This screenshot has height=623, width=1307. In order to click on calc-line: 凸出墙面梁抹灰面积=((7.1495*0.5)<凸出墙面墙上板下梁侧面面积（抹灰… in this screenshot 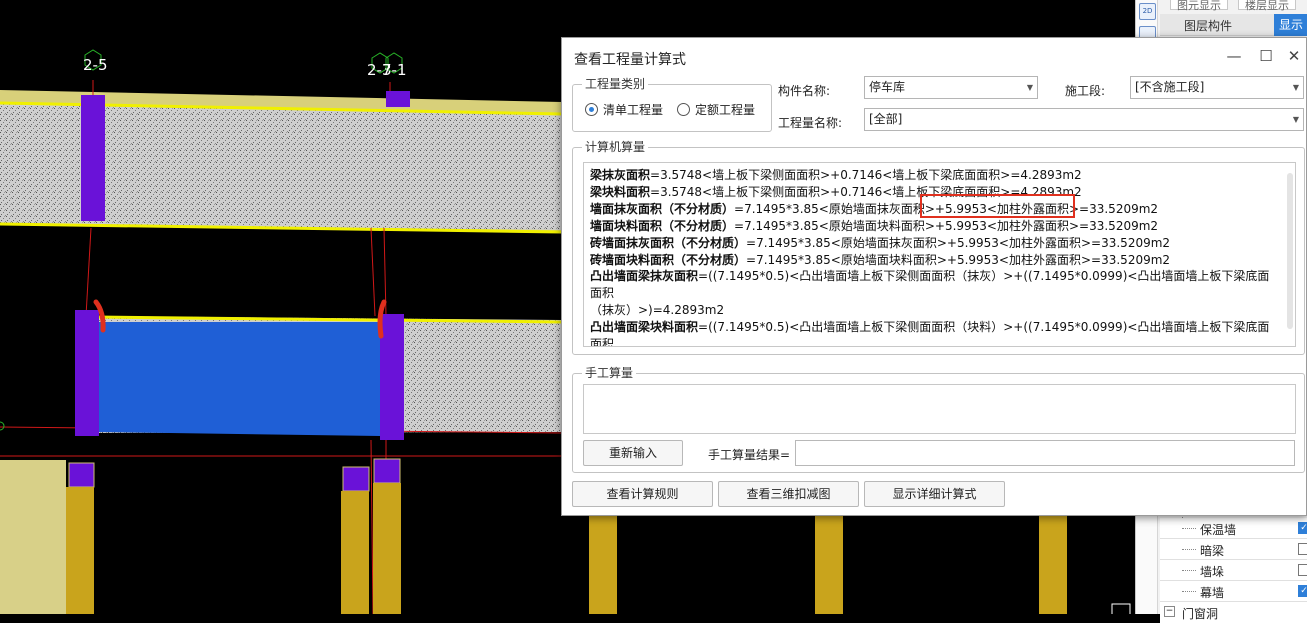, I will do `click(935, 285)`.